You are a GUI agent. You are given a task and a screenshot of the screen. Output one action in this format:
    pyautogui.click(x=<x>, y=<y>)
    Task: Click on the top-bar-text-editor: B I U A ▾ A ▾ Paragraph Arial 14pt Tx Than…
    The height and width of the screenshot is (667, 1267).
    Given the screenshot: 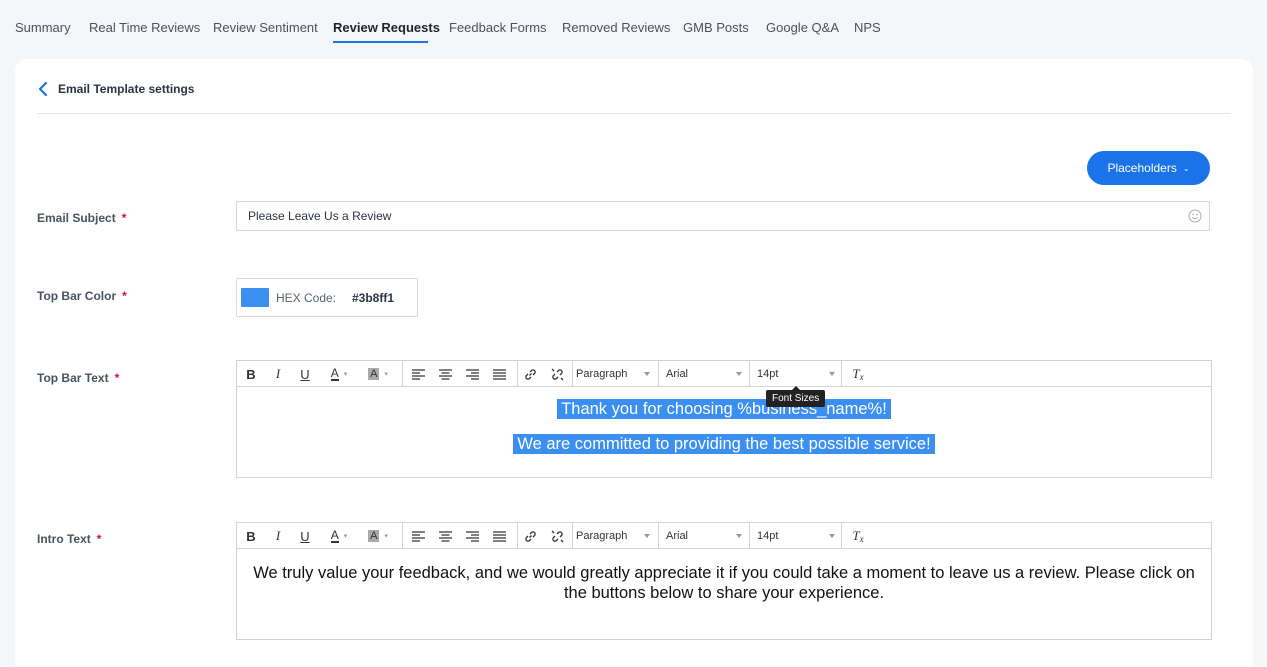 What is the action you would take?
    pyautogui.click(x=724, y=419)
    